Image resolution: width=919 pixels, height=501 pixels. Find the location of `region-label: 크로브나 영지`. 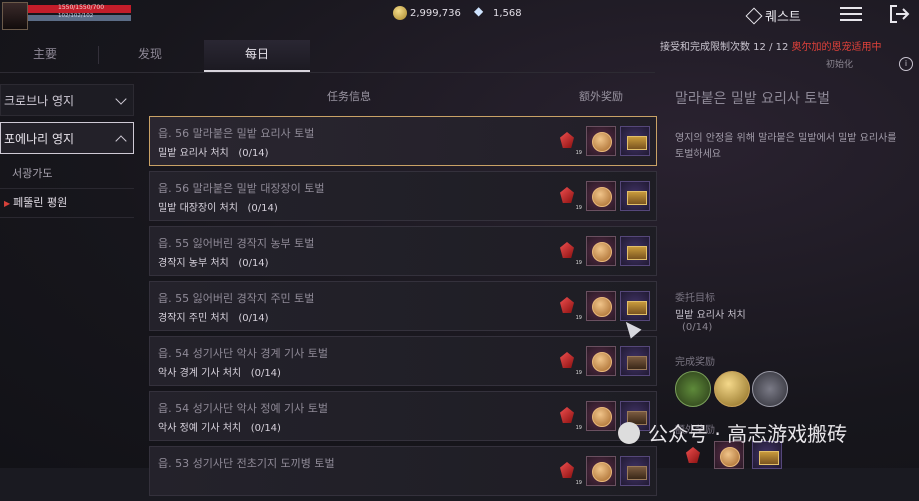

region-label: 크로브나 영지 is located at coordinates (39, 101).